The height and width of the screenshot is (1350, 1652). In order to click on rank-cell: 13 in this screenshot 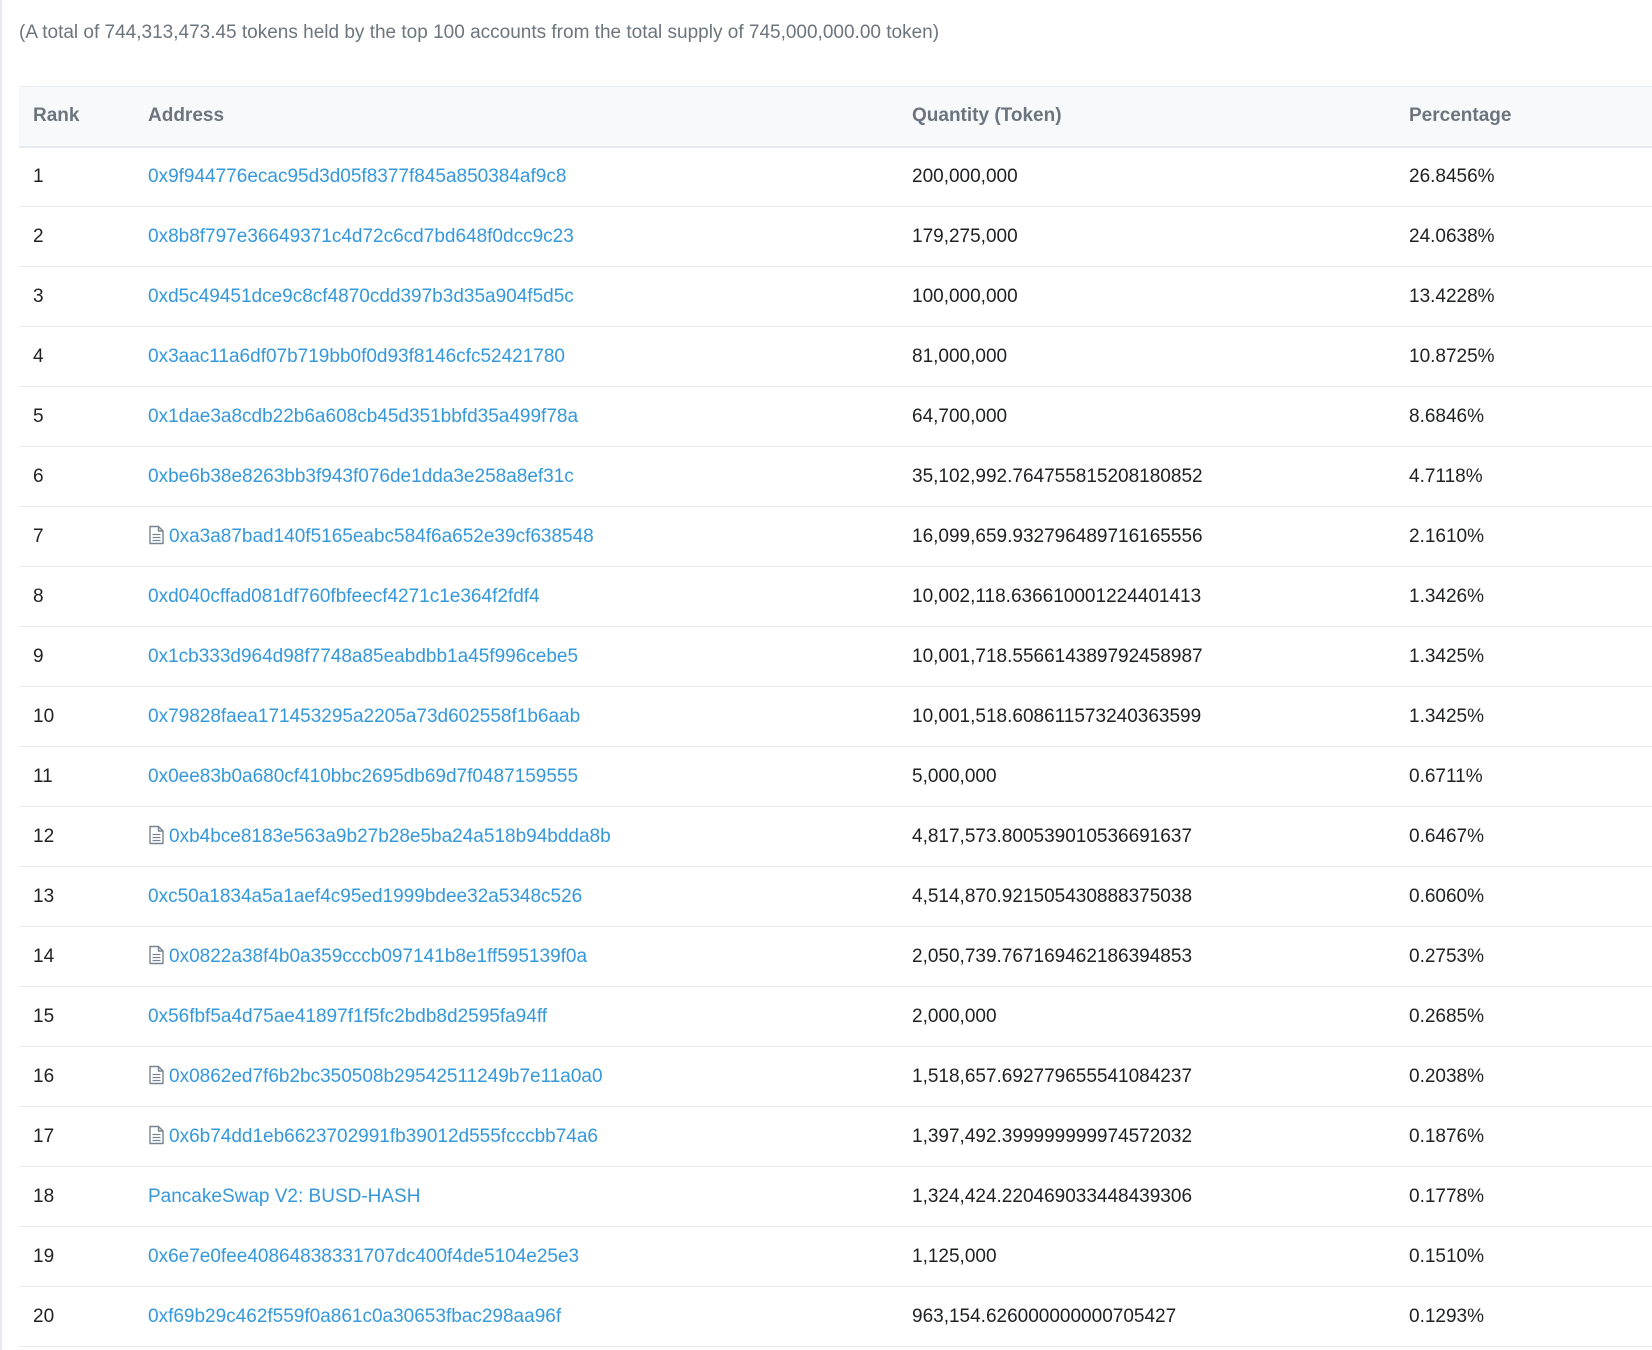, I will do `click(44, 896)`.